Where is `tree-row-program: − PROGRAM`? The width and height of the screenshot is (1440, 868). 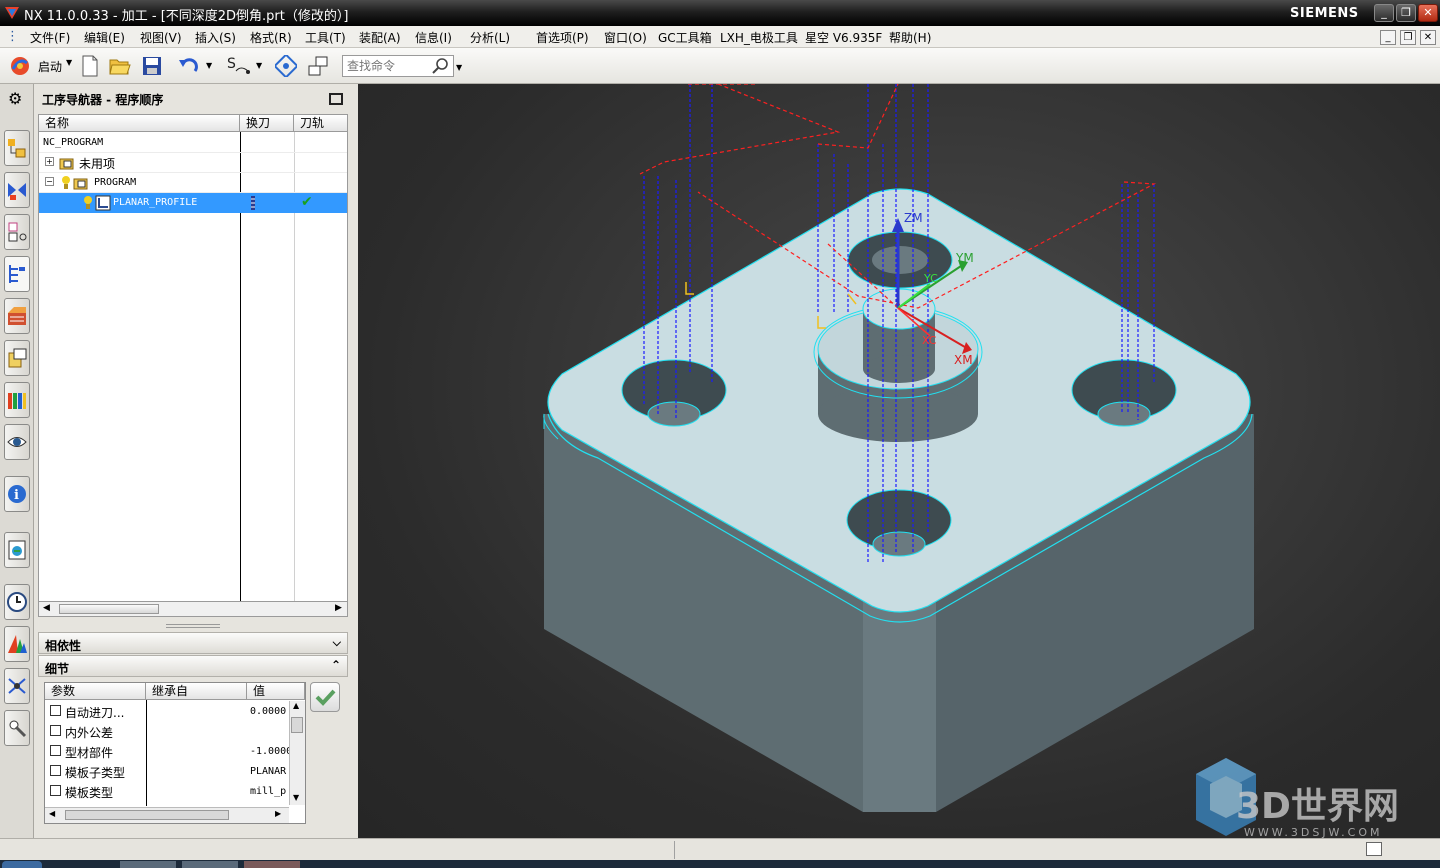 tree-row-program: − PROGRAM is located at coordinates (193, 183).